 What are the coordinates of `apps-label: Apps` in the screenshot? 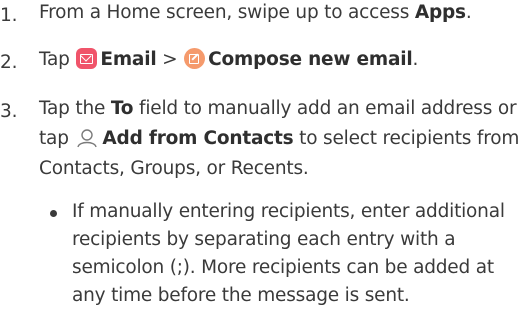 It's located at (440, 12).